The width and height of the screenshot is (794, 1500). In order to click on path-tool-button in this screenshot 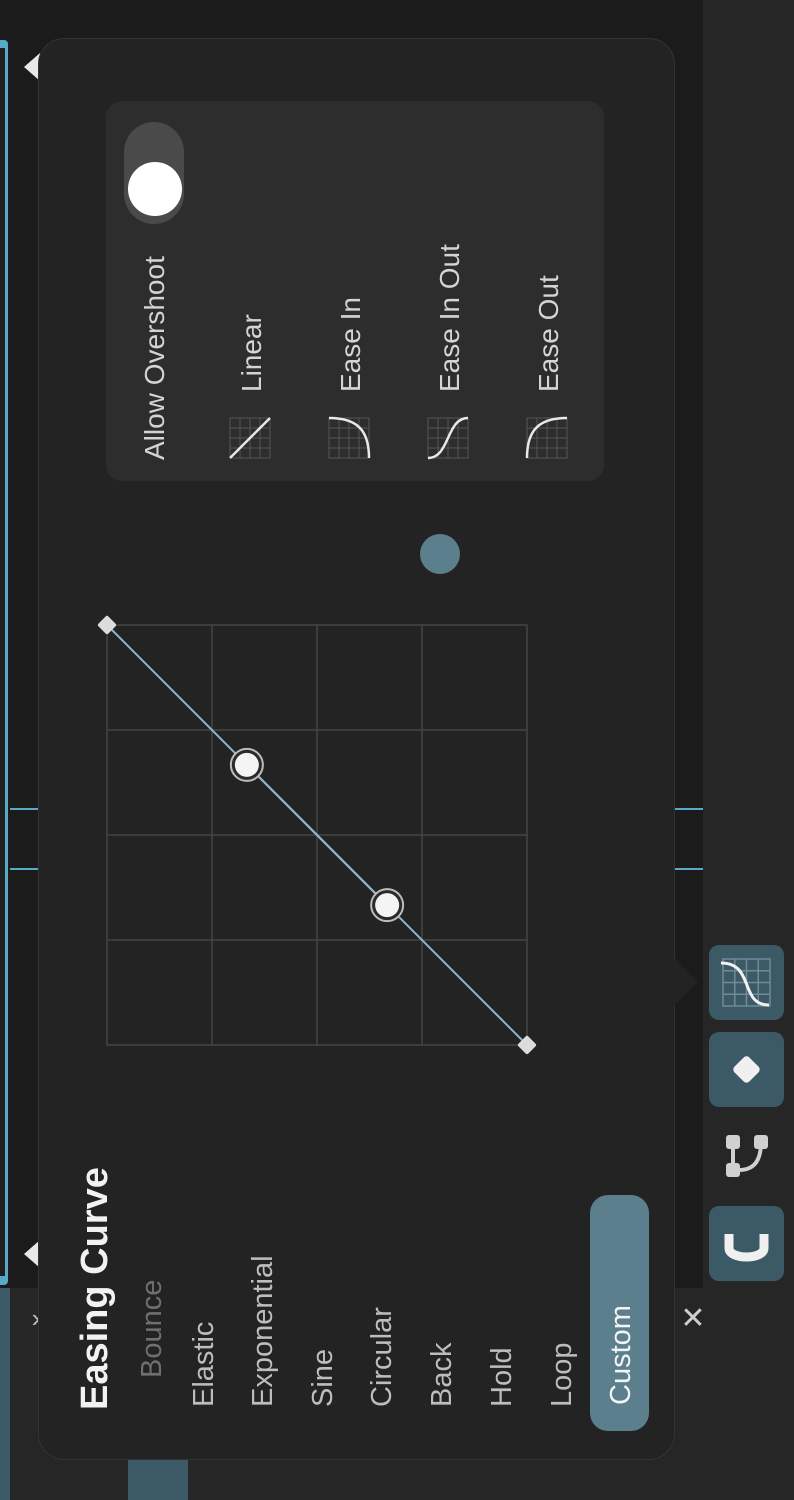, I will do `click(746, 1155)`.